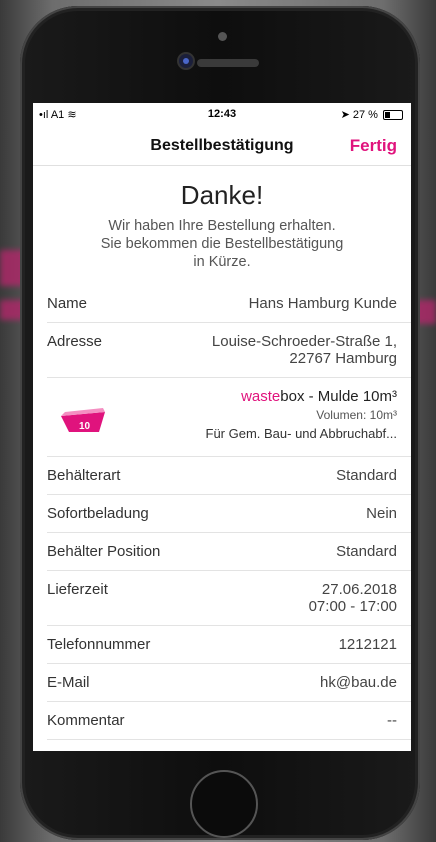 The image size is (436, 842). What do you see at coordinates (222, 36) in the screenshot?
I see `proximity-sensor` at bounding box center [222, 36].